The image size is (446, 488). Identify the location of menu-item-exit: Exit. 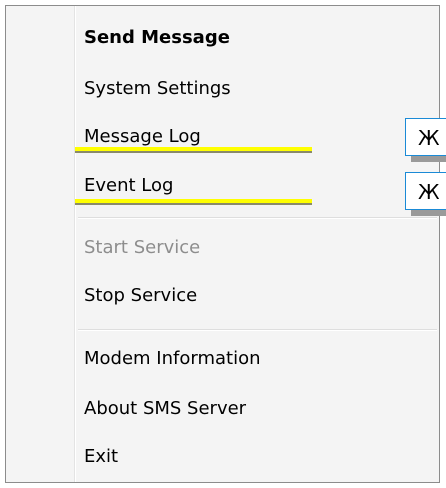
(101, 457).